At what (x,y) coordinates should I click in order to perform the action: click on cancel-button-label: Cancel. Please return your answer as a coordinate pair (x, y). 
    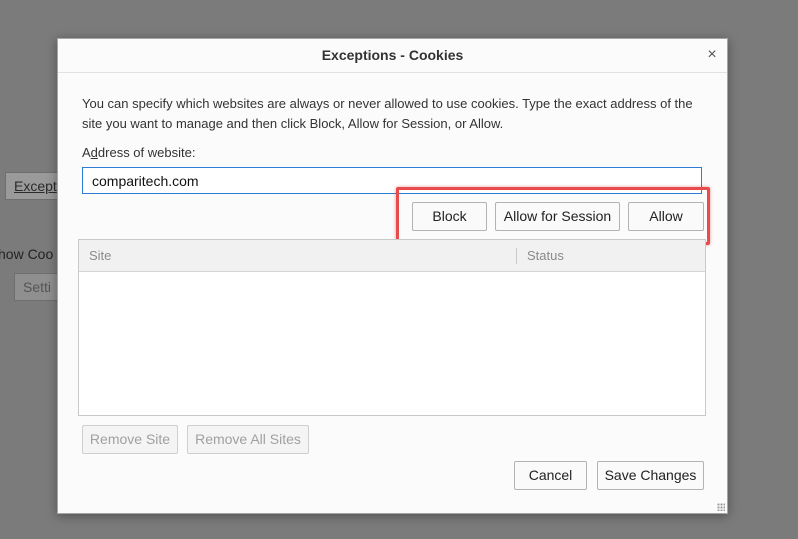
    Looking at the image, I should click on (550, 475).